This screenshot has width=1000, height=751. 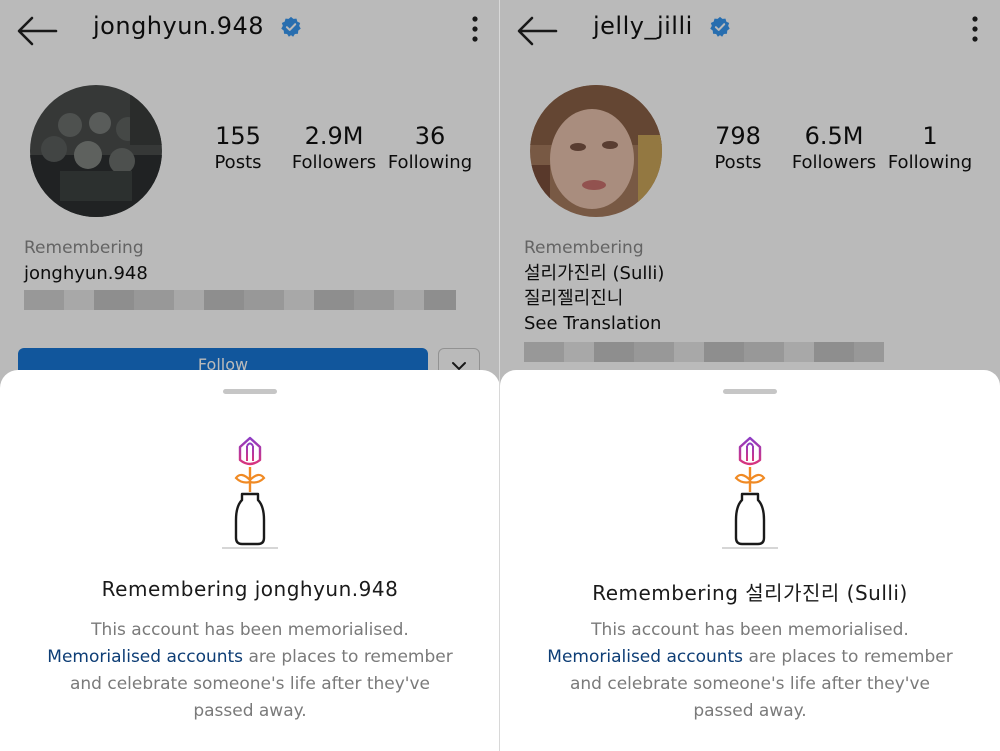 What do you see at coordinates (750, 593) in the screenshot?
I see `sheet-title: Remembering 설리가진리 (Sulli)` at bounding box center [750, 593].